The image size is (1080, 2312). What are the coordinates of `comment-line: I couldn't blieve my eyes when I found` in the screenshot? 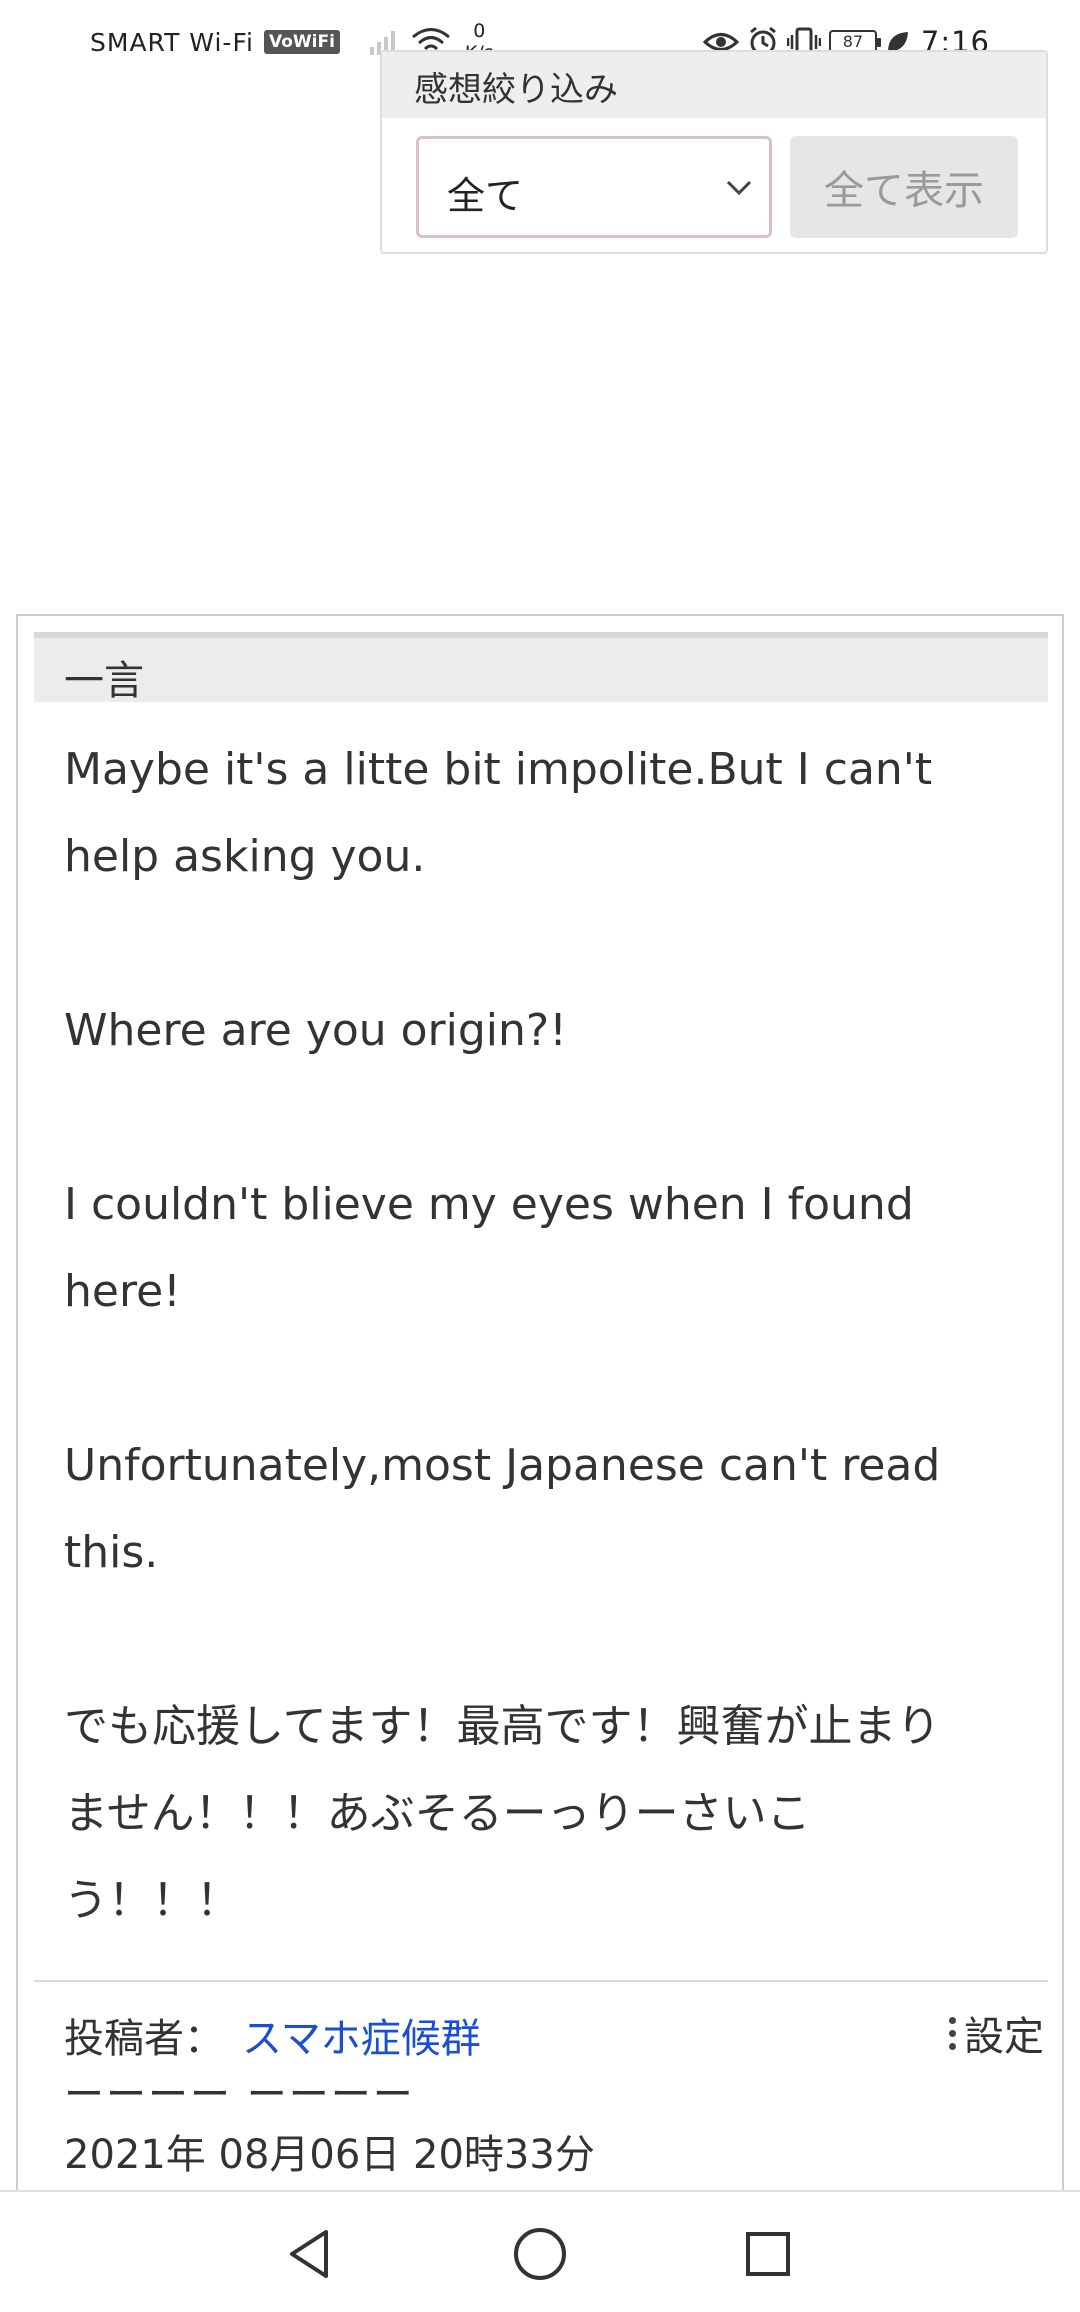 It's located at (489, 1204).